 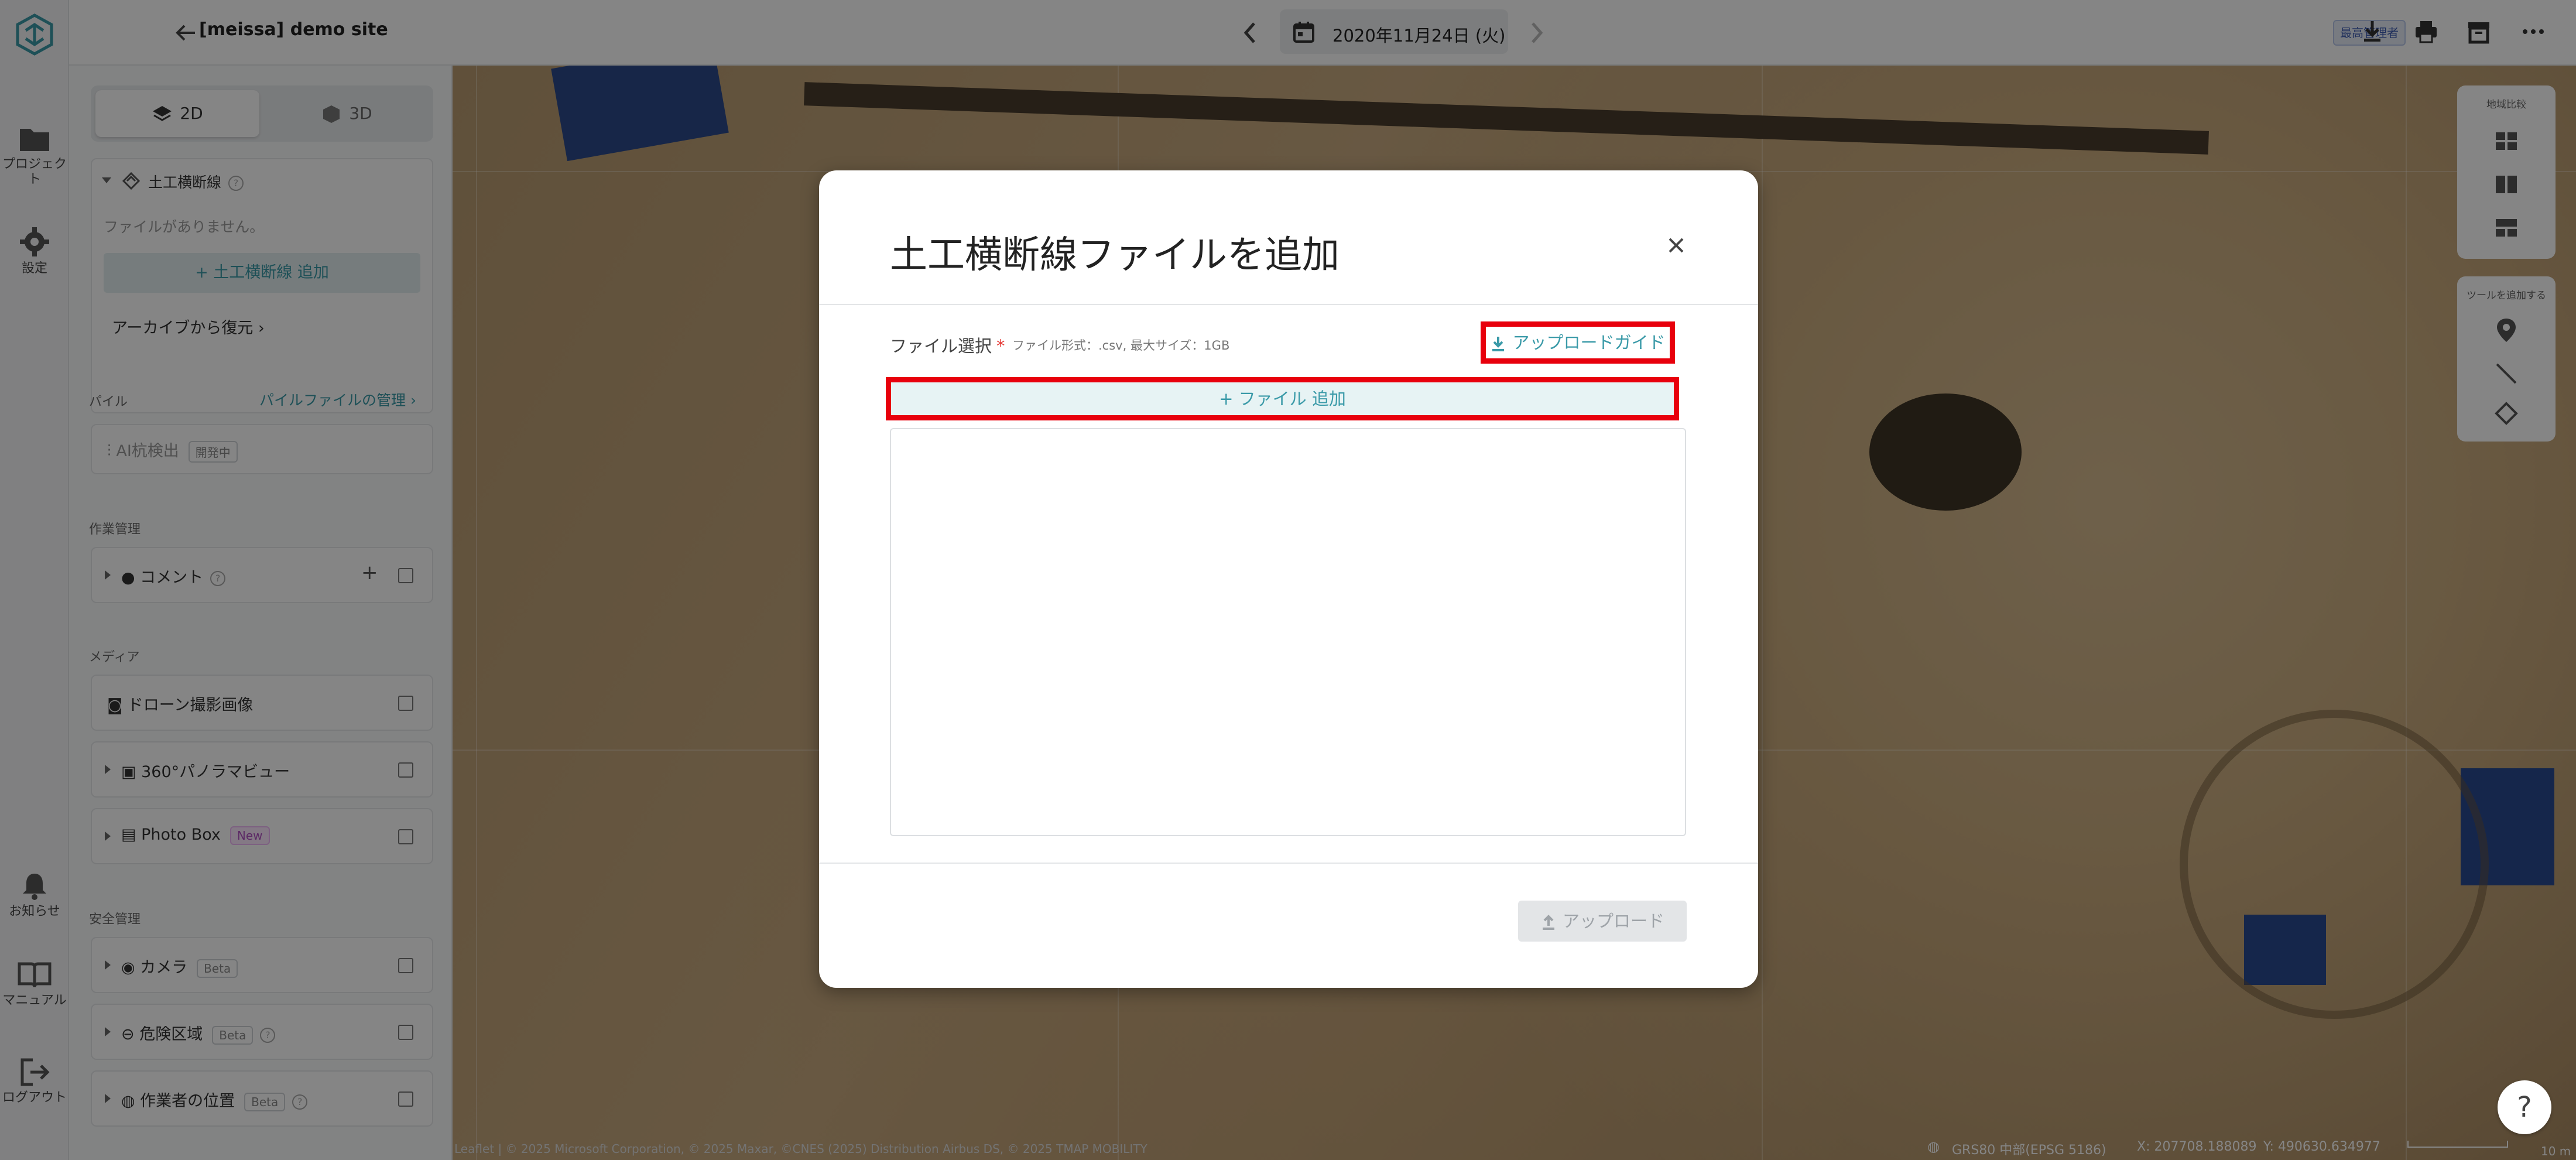 What do you see at coordinates (1548, 922) in the screenshot?
I see `upload-icon` at bounding box center [1548, 922].